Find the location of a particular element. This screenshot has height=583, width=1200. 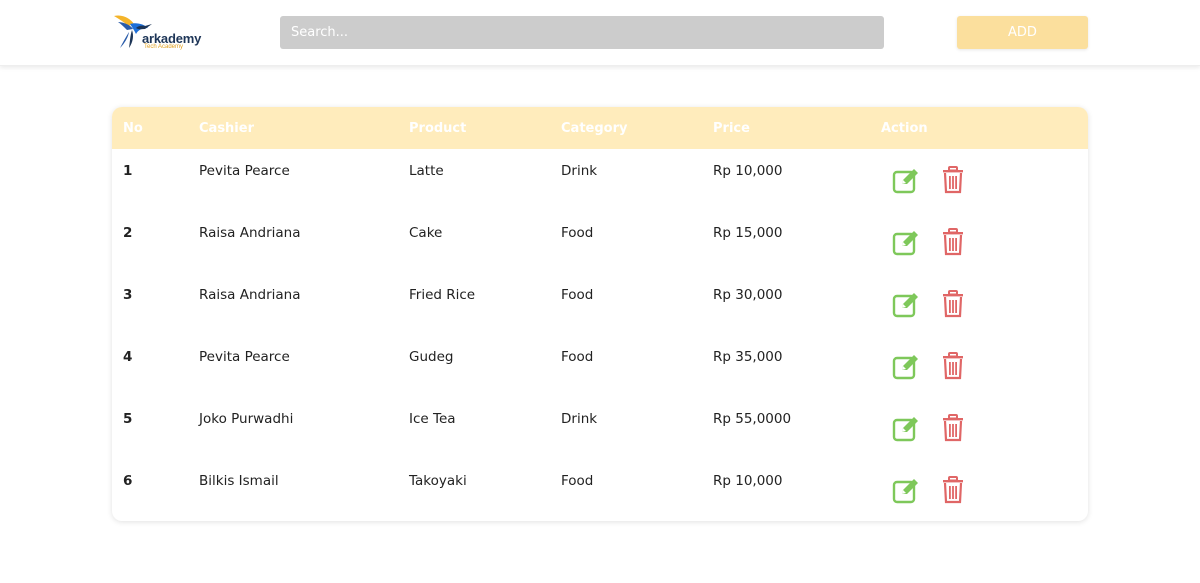

table-row: 2 Raisa Andriana Cake Food Rp 15,000 is located at coordinates (600, 242).